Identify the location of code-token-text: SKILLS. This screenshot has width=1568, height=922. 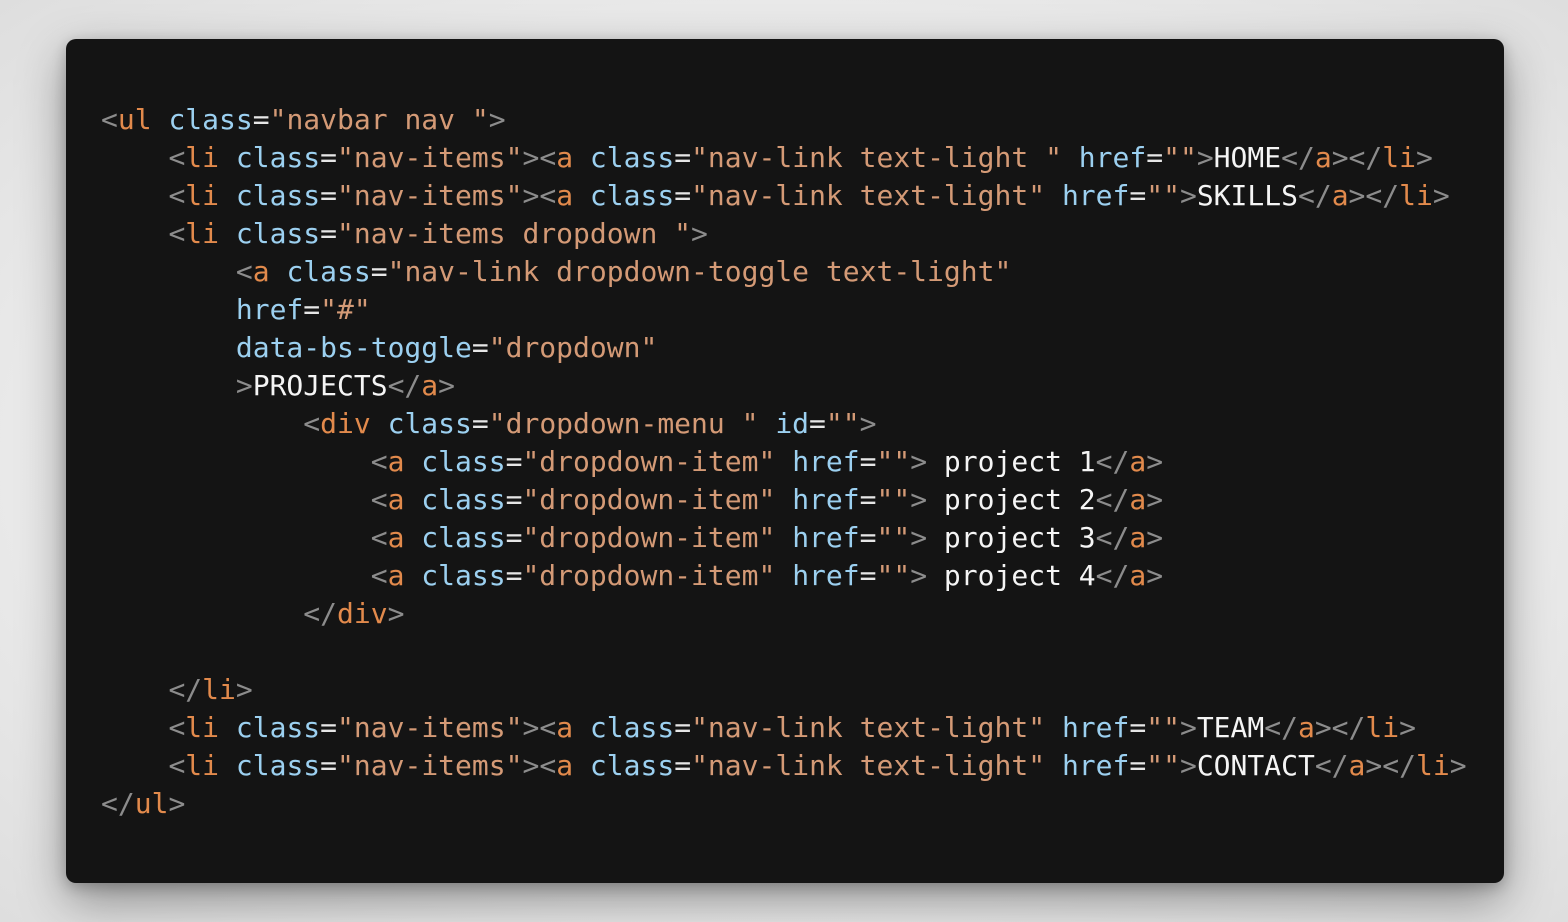
(1247, 195).